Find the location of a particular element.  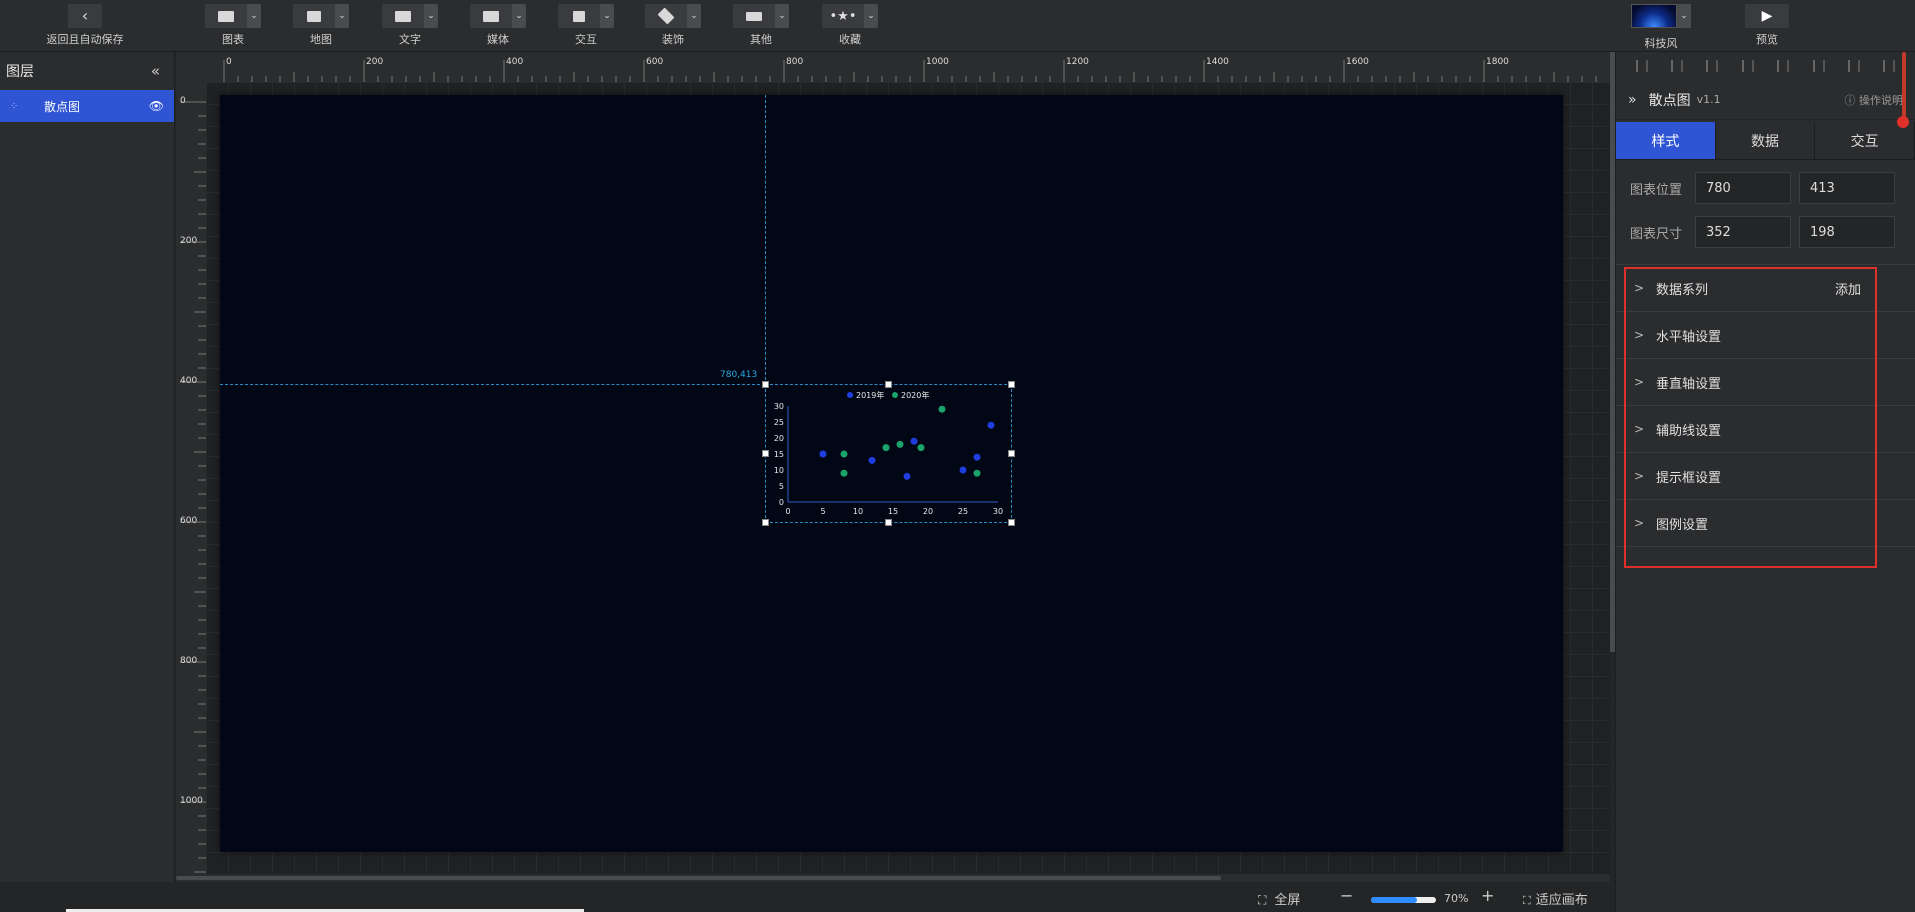

resize-handle-s is located at coordinates (888, 522).